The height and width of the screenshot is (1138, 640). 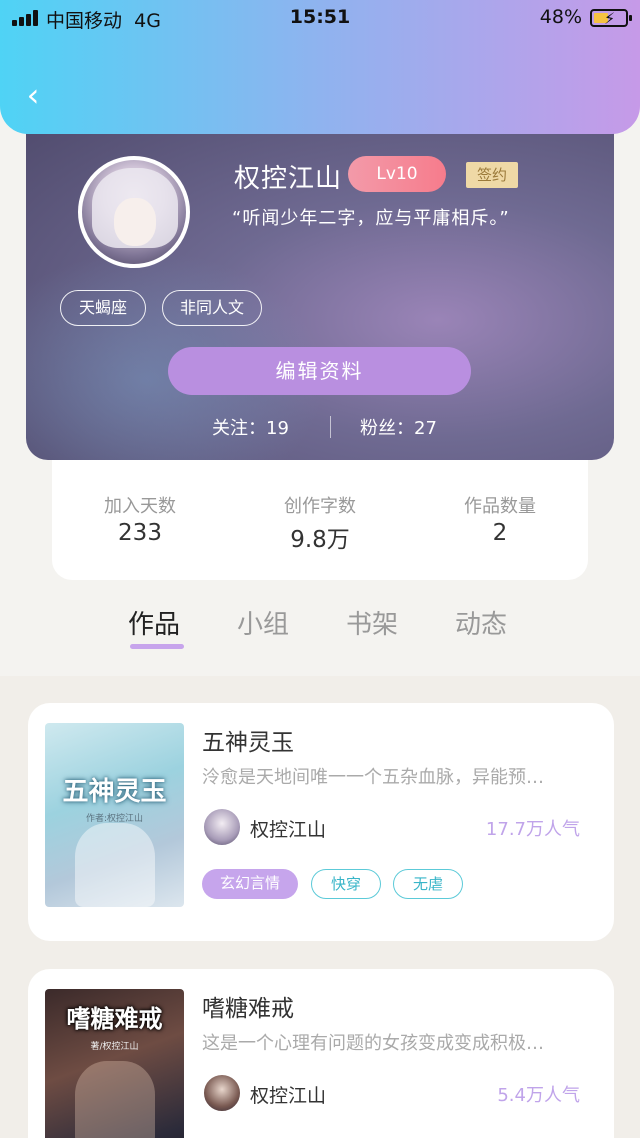 I want to click on user-motto: “听闻少年二字，应与平庸相斥。”, so click(x=371, y=218).